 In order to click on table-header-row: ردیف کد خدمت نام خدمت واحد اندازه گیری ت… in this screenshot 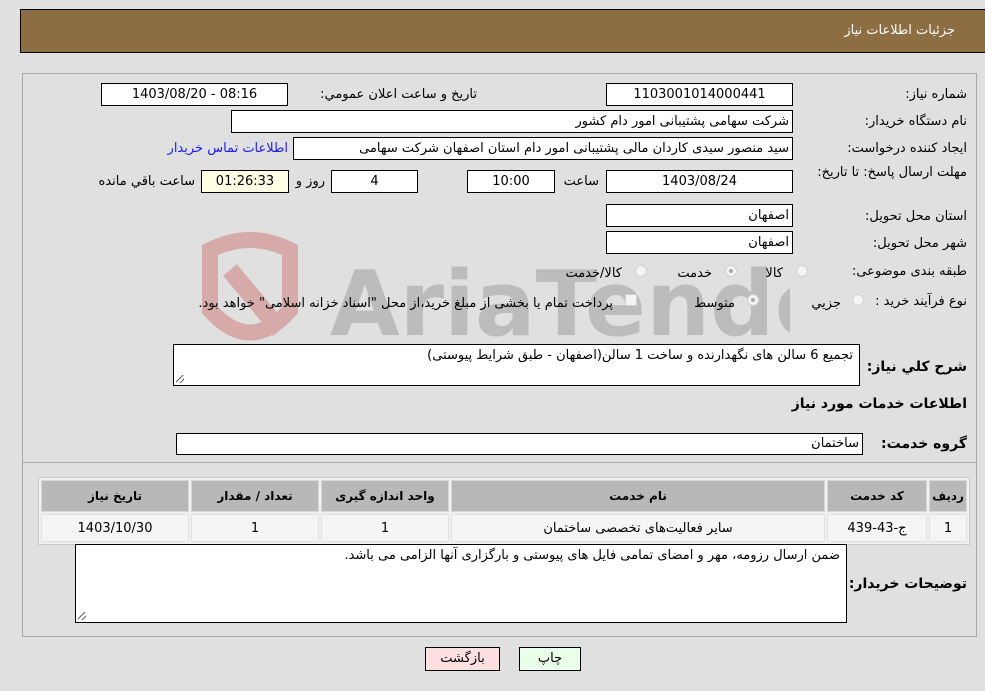, I will do `click(504, 496)`.